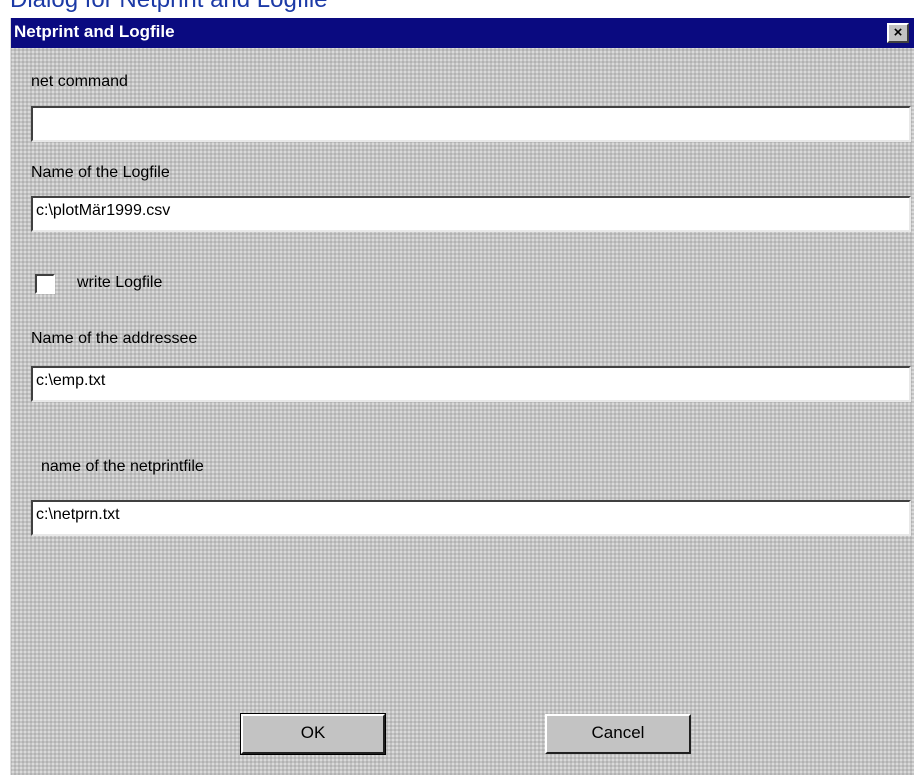  Describe the element at coordinates (94, 31) in the screenshot. I see `dialog-title: Netprint and Logfile` at that location.